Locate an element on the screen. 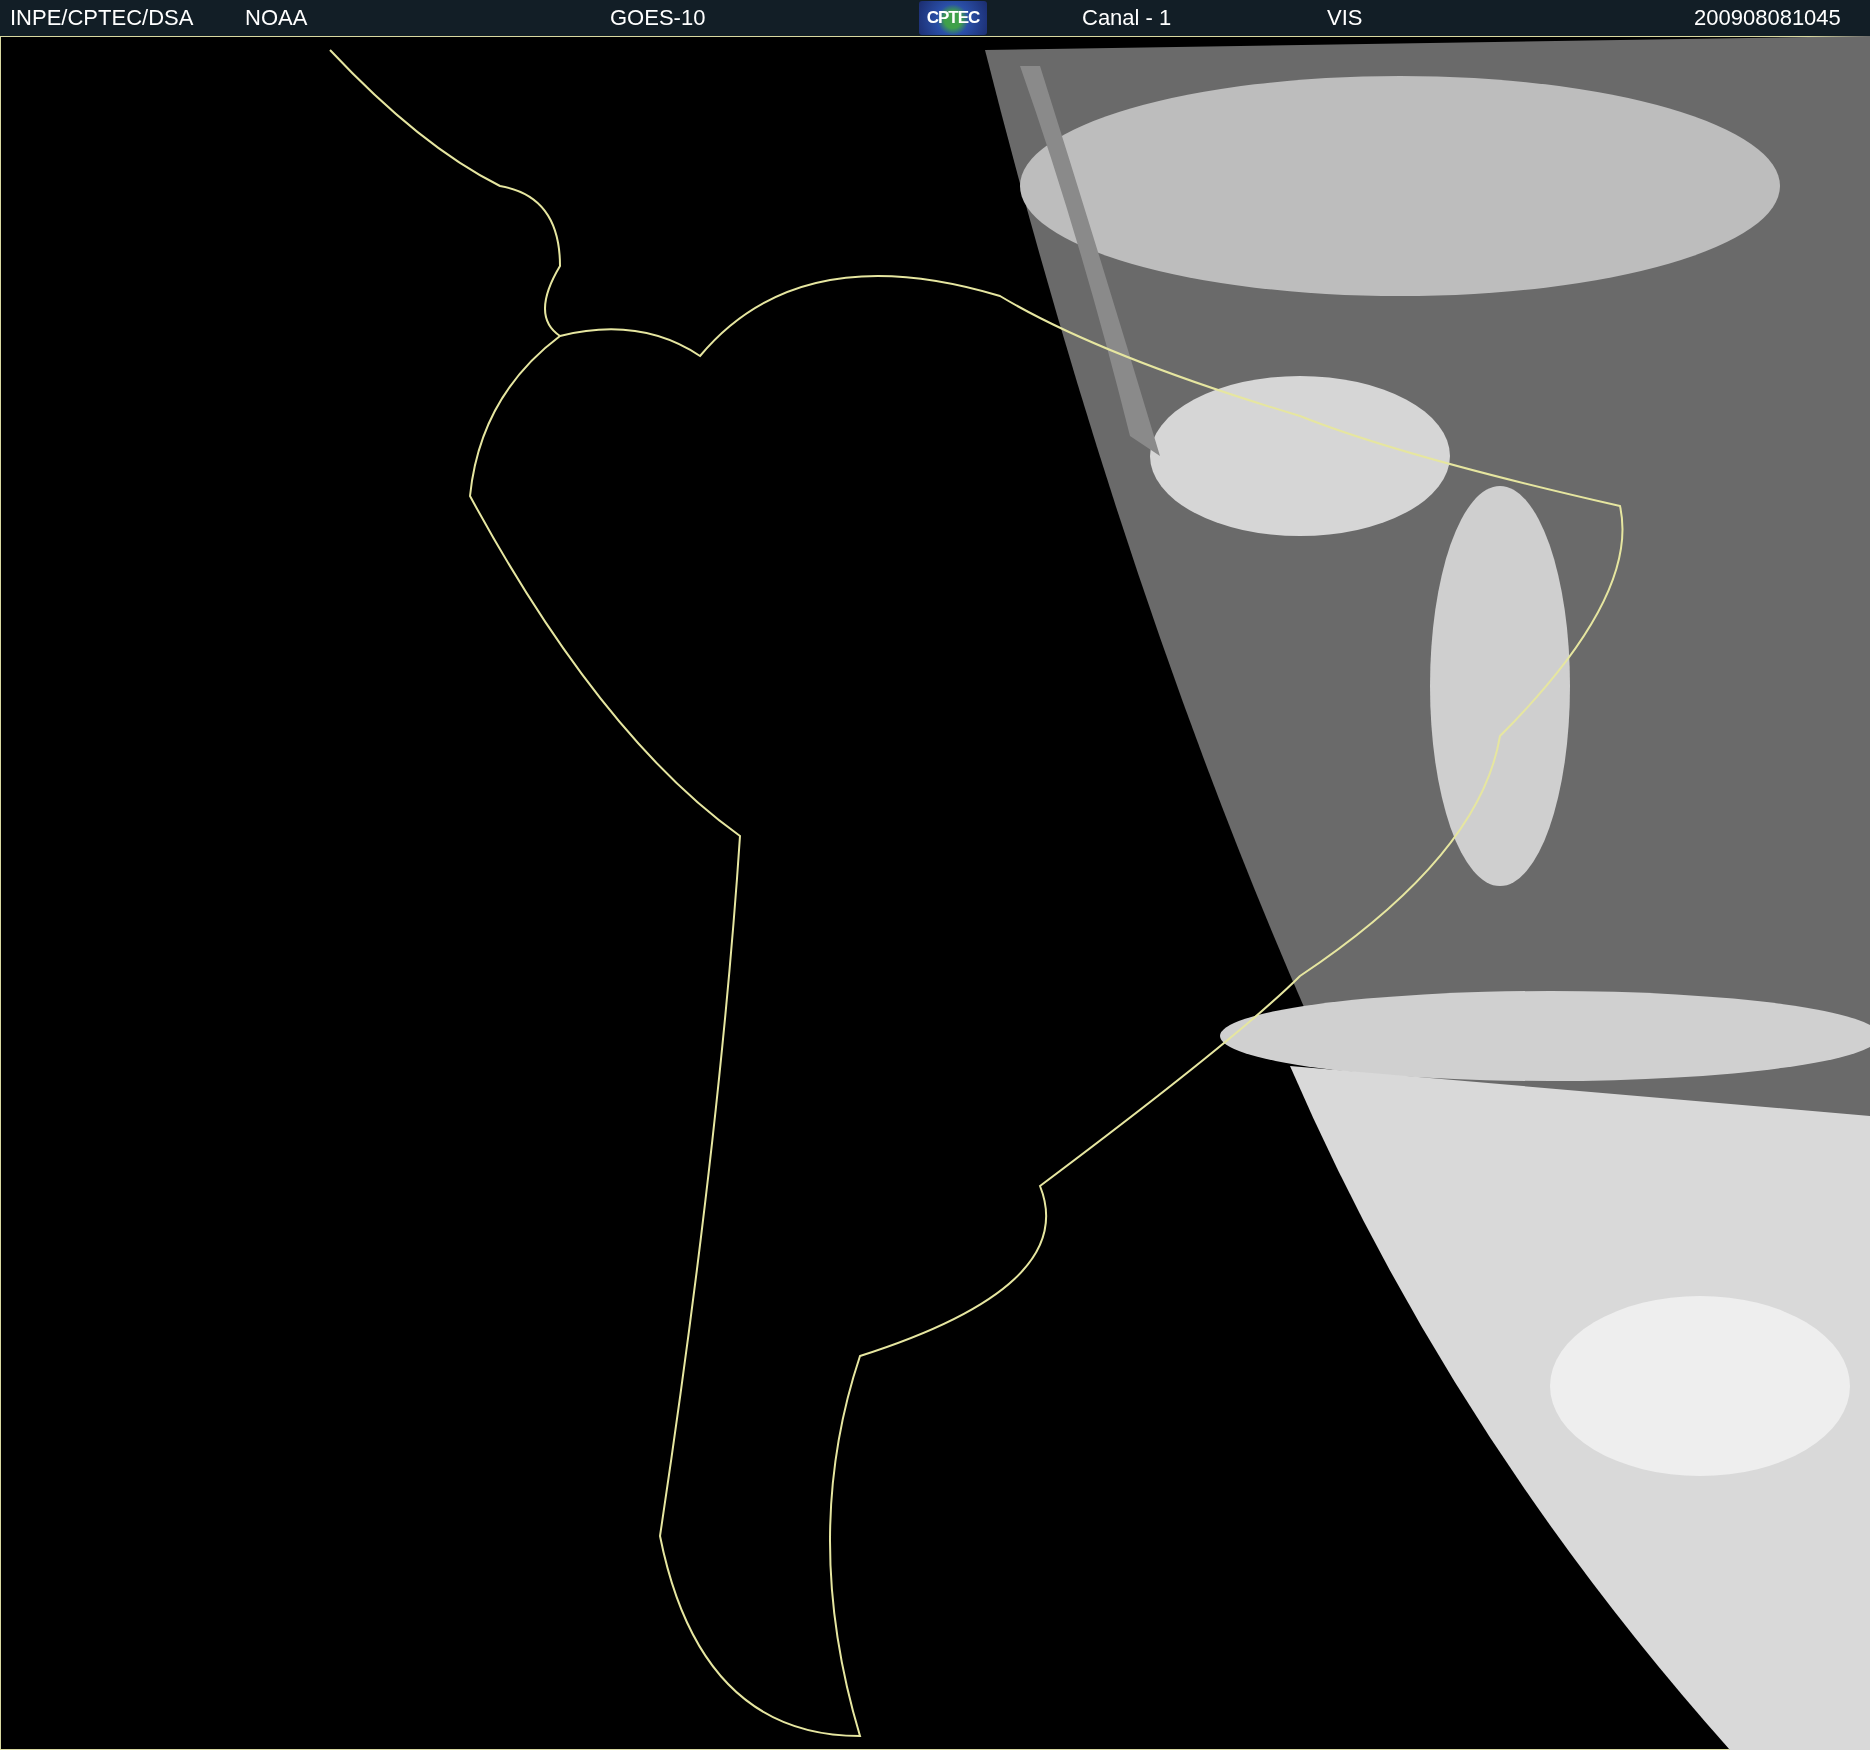 The height and width of the screenshot is (1750, 1870). header-label: VIS is located at coordinates (1345, 18).